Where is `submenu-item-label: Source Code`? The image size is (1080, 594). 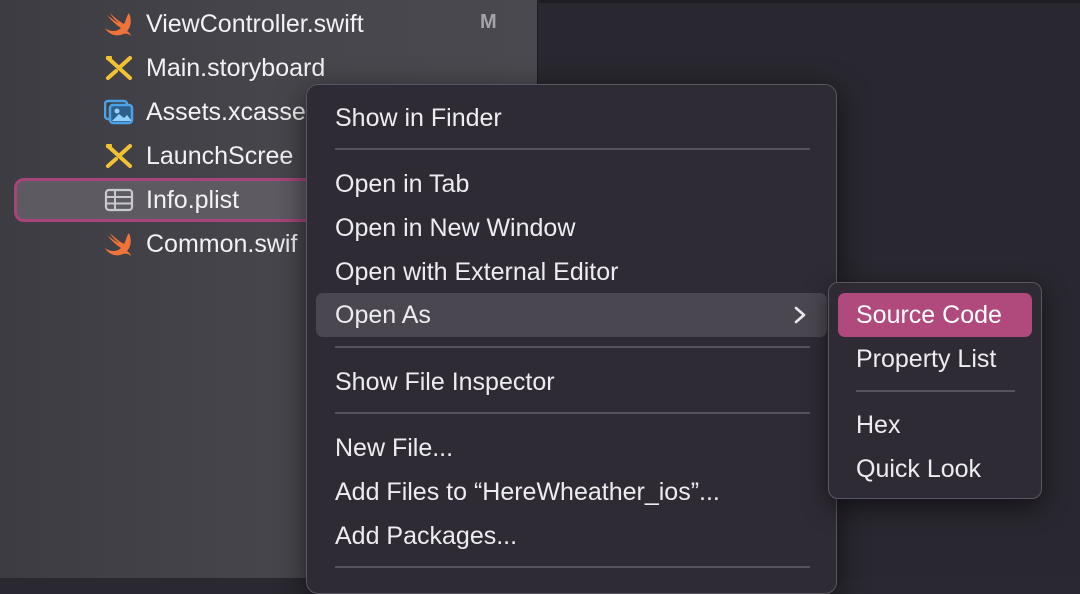 submenu-item-label: Source Code is located at coordinates (929, 315).